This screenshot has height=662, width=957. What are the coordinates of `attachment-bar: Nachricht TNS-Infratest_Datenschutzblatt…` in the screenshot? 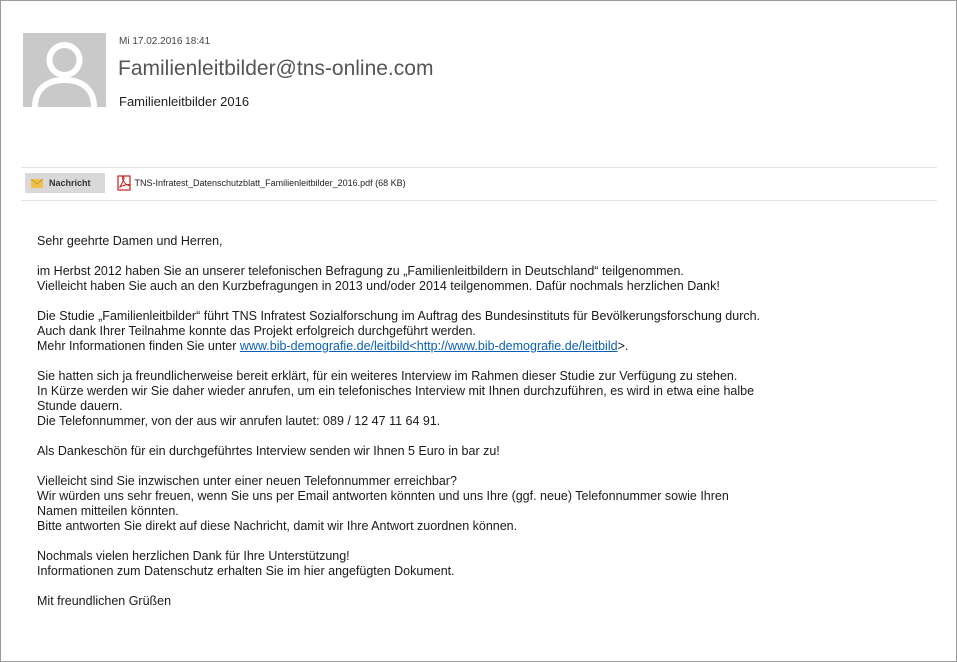 It's located at (215, 183).